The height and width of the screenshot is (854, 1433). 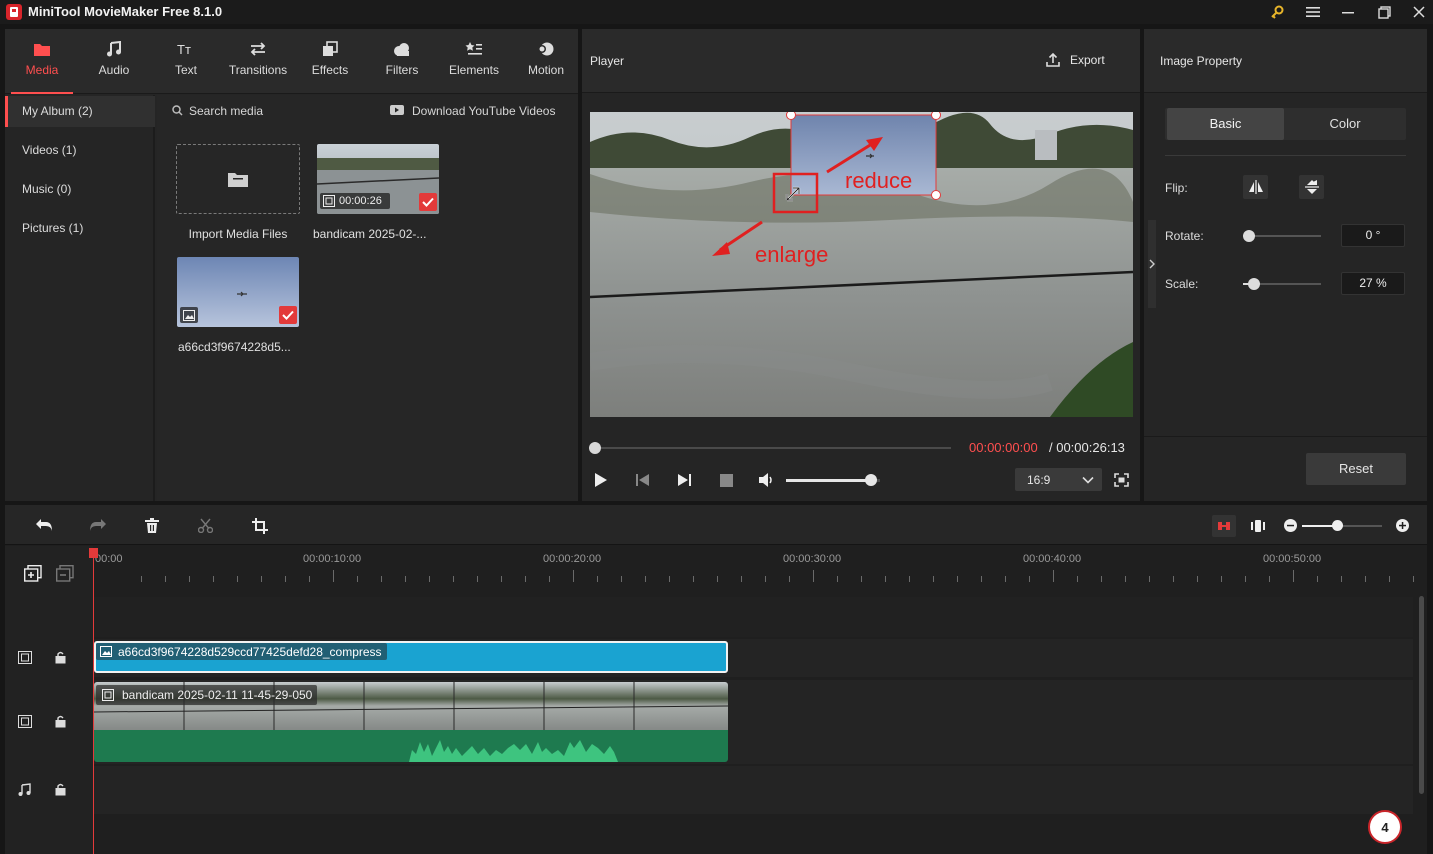 I want to click on minimize-icon, so click(x=1348, y=12).